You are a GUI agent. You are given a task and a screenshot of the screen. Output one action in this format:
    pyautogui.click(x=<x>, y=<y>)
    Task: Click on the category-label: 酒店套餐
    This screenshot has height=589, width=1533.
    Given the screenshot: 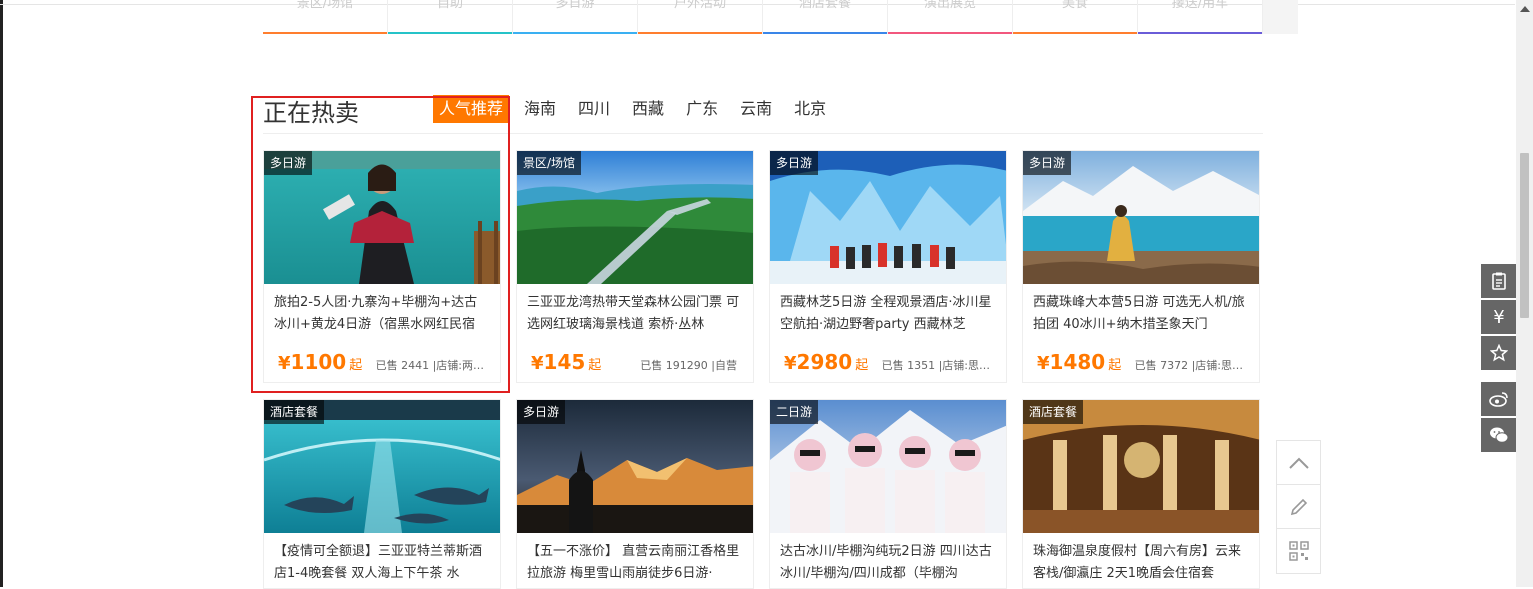 What is the action you would take?
    pyautogui.click(x=824, y=5)
    